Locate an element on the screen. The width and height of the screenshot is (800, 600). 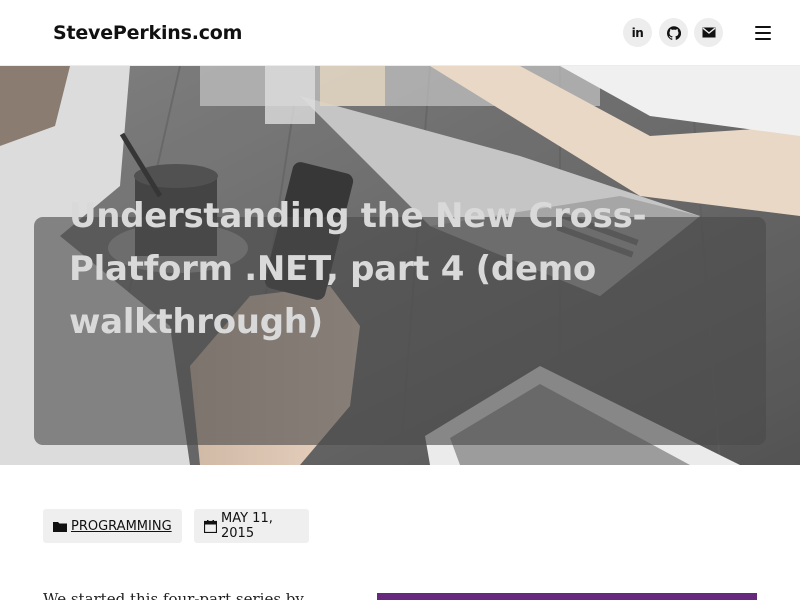
category-chip: PROGRAMMING is located at coordinates (112, 526).